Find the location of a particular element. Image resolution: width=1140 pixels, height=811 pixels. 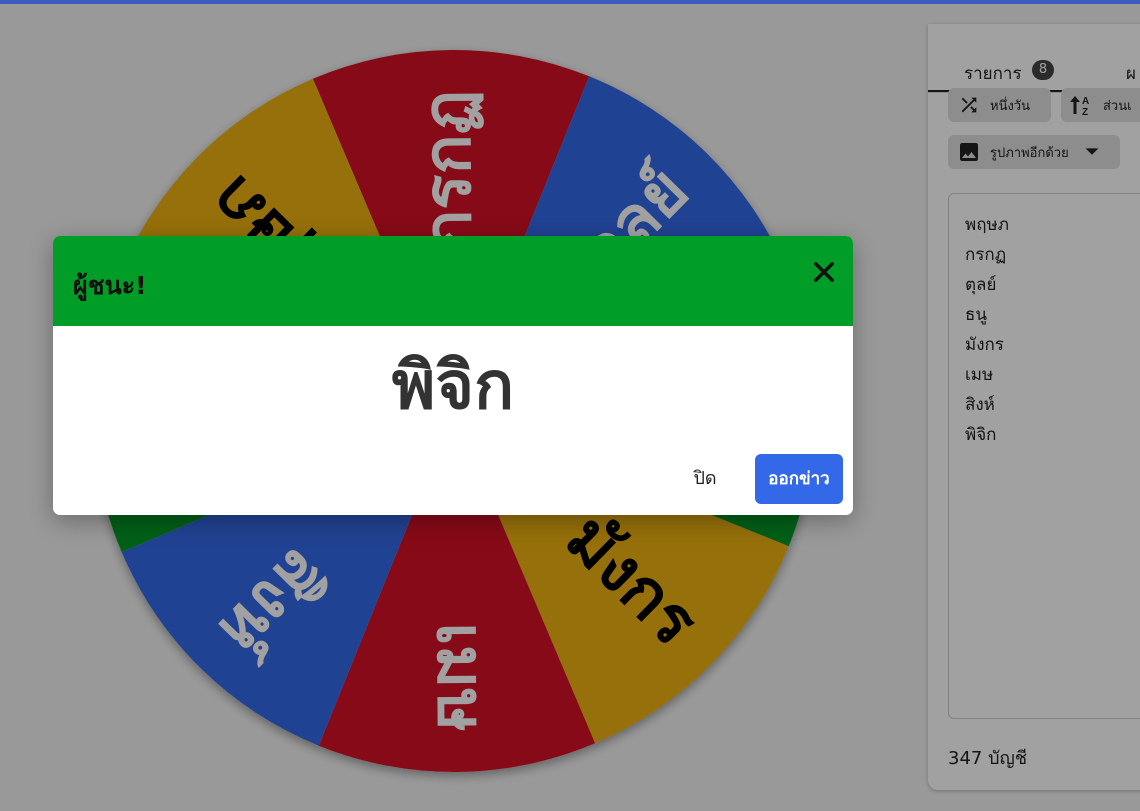

close-icon is located at coordinates (824, 272).